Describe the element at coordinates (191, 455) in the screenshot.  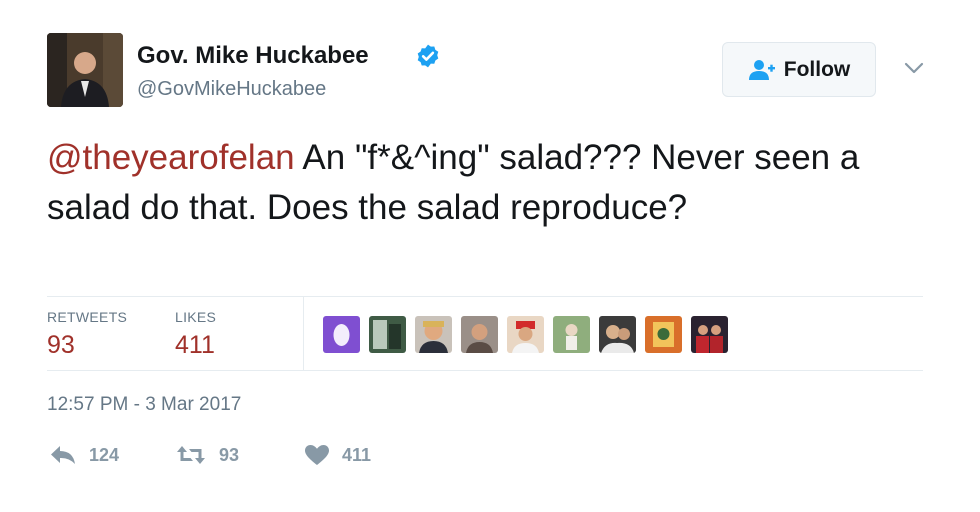
I see `retweet-icon` at that location.